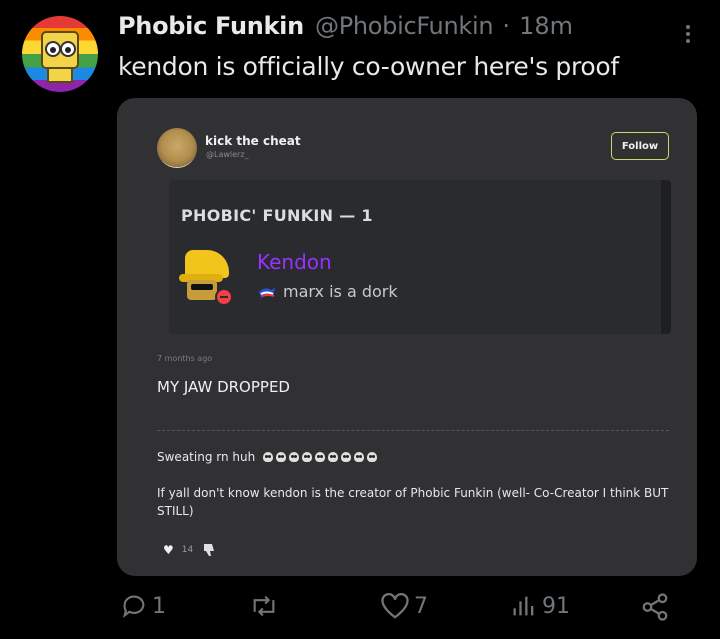  I want to click on reply-icon, so click(133, 606).